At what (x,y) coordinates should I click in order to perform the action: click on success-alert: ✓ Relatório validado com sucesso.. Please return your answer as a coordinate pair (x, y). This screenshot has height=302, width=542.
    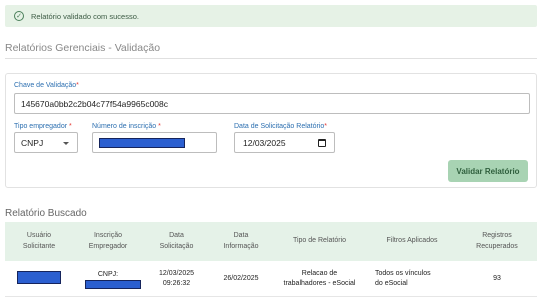
    Looking at the image, I should click on (271, 16).